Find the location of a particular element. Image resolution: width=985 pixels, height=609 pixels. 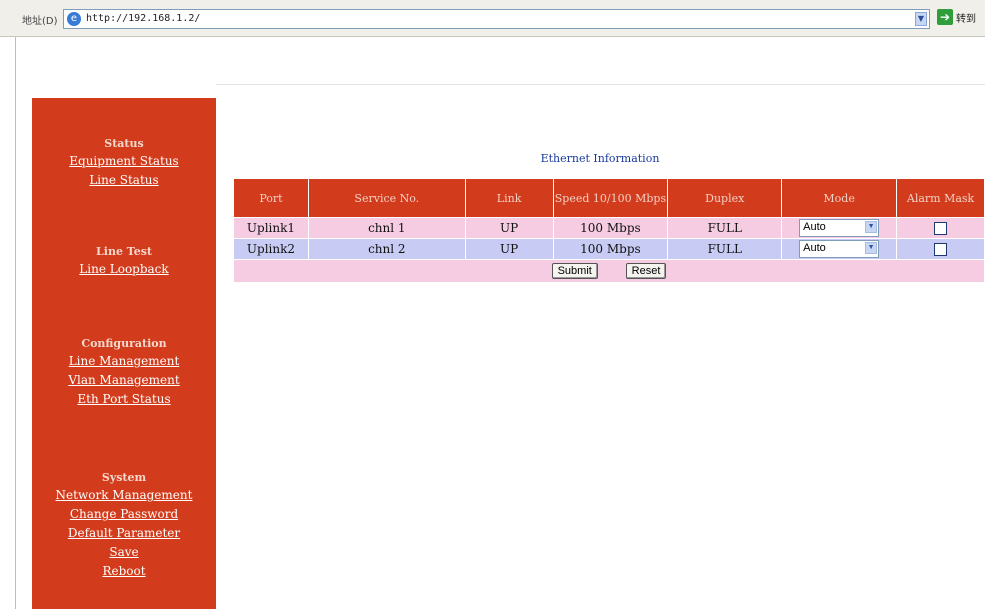

column-header-speed: Speed 10/100 Mbps is located at coordinates (610, 198).